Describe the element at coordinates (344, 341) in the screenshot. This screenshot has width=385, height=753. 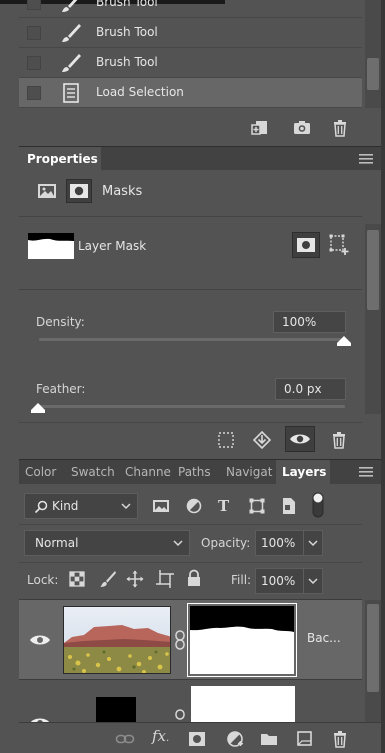
I see `density-slider-thumb` at that location.